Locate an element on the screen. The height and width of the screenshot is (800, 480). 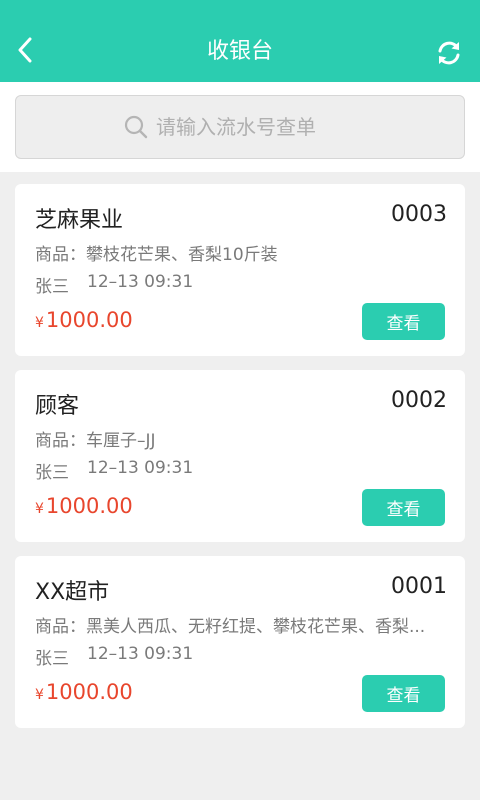
page-title: 收银台 is located at coordinates (239, 51).